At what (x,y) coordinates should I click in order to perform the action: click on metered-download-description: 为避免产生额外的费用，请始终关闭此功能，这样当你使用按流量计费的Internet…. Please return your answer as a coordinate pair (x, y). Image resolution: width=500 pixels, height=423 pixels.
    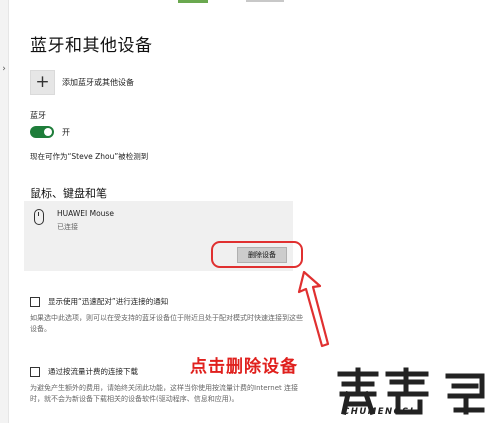
    Looking at the image, I should click on (164, 393).